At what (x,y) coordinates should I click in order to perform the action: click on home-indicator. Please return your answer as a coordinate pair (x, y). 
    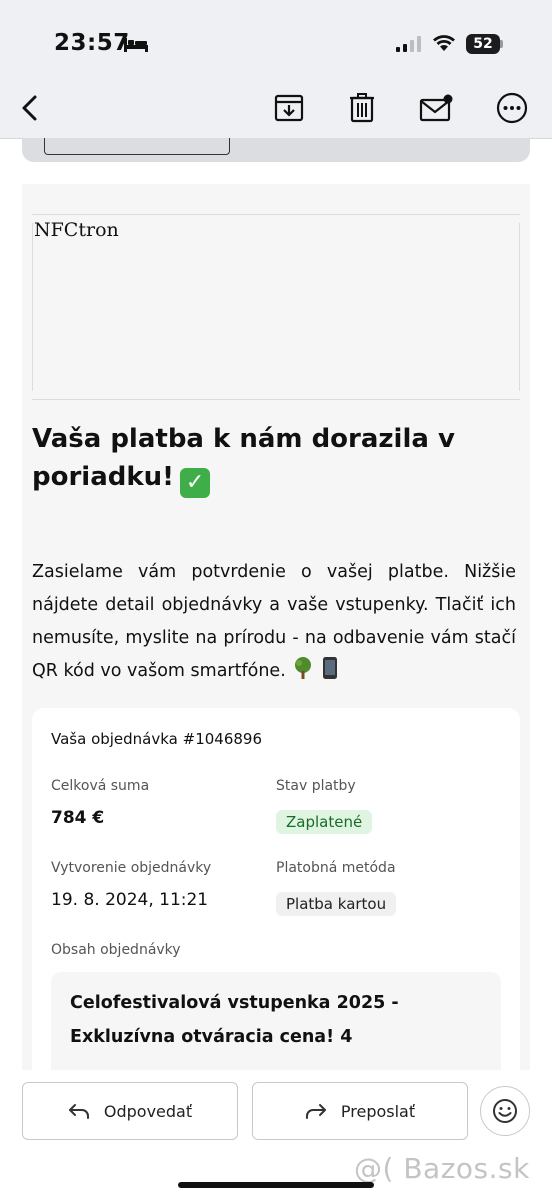
    Looking at the image, I should click on (276, 1185).